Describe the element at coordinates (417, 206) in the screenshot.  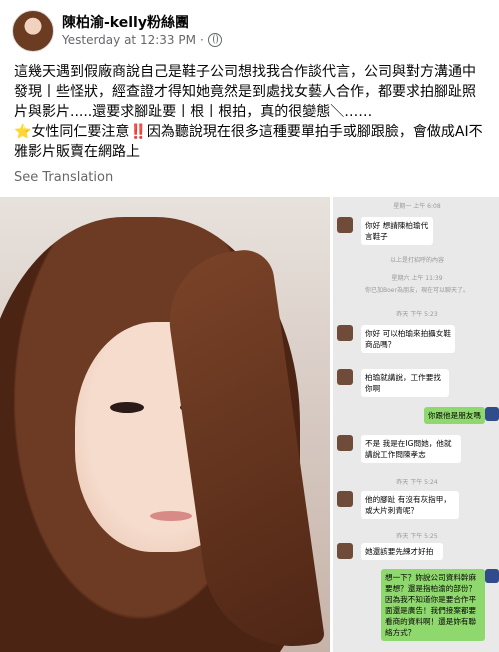
I see `chat-date: 星期一 上午 6:08` at that location.